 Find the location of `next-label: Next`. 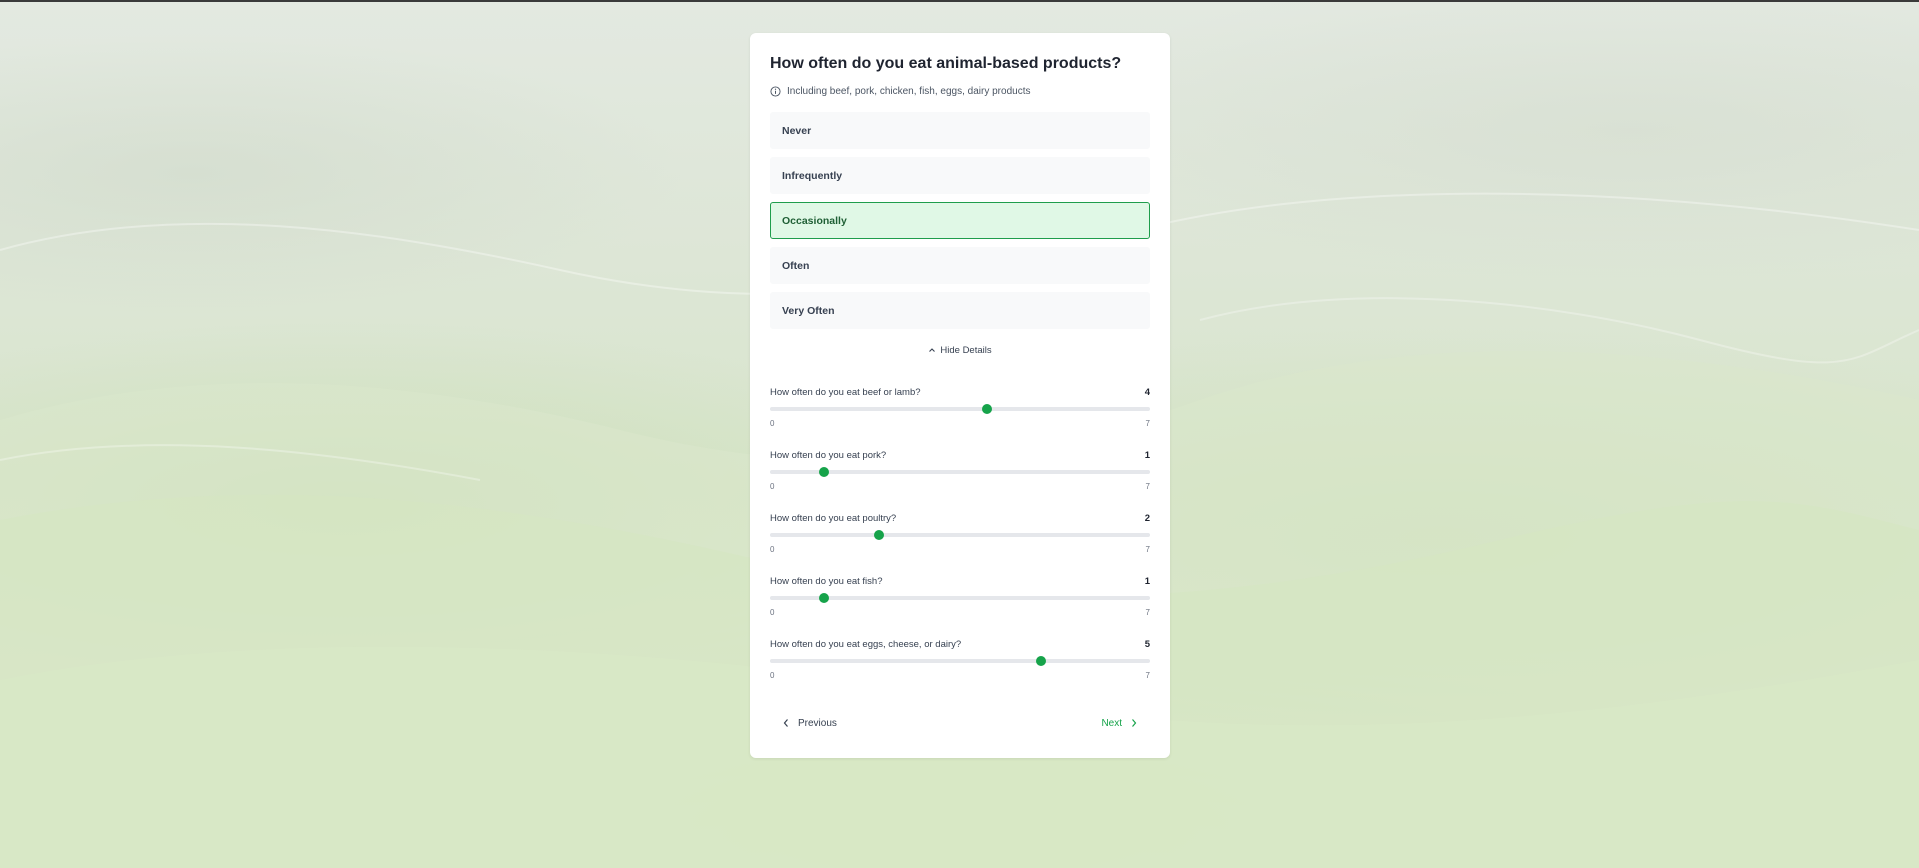

next-label: Next is located at coordinates (1111, 723).